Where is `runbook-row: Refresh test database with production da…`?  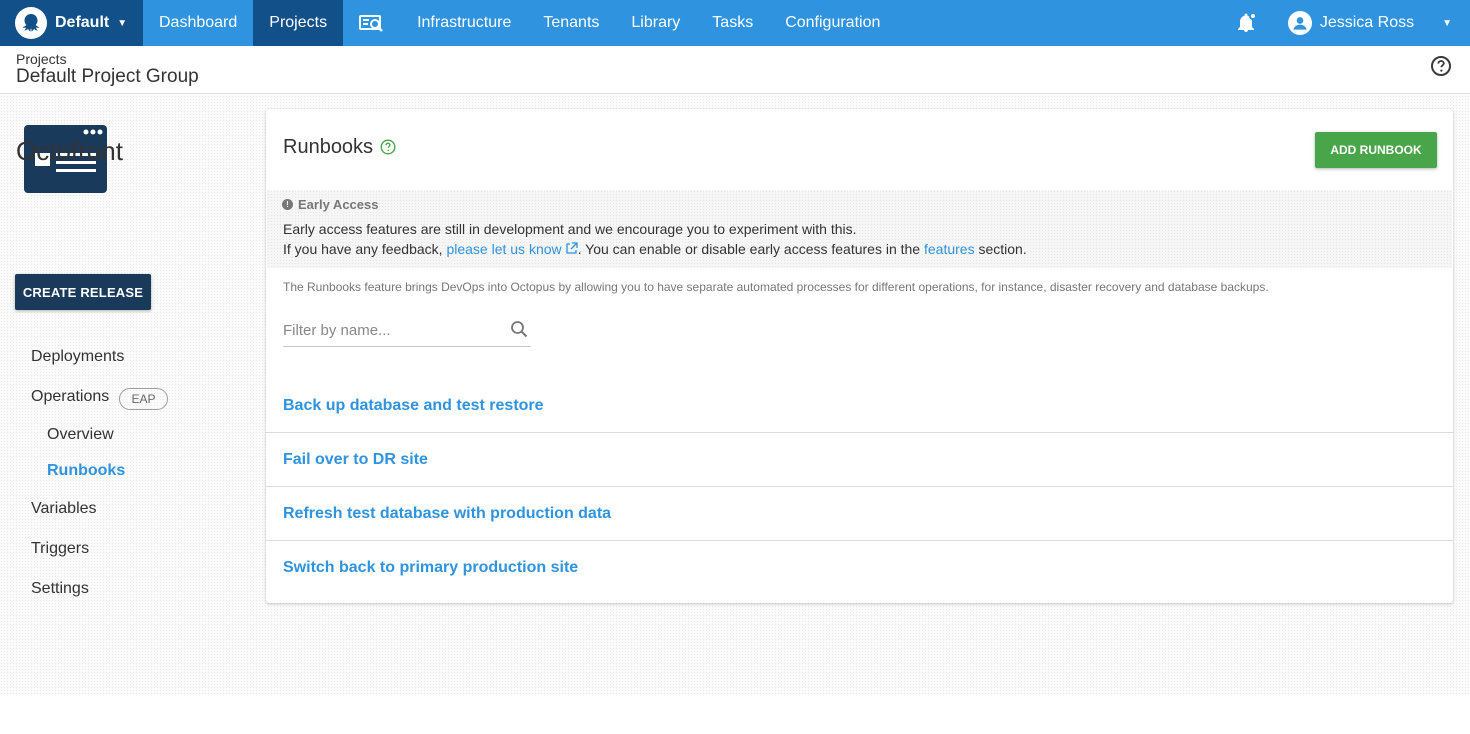
runbook-row: Refresh test database with production da… is located at coordinates (859, 514).